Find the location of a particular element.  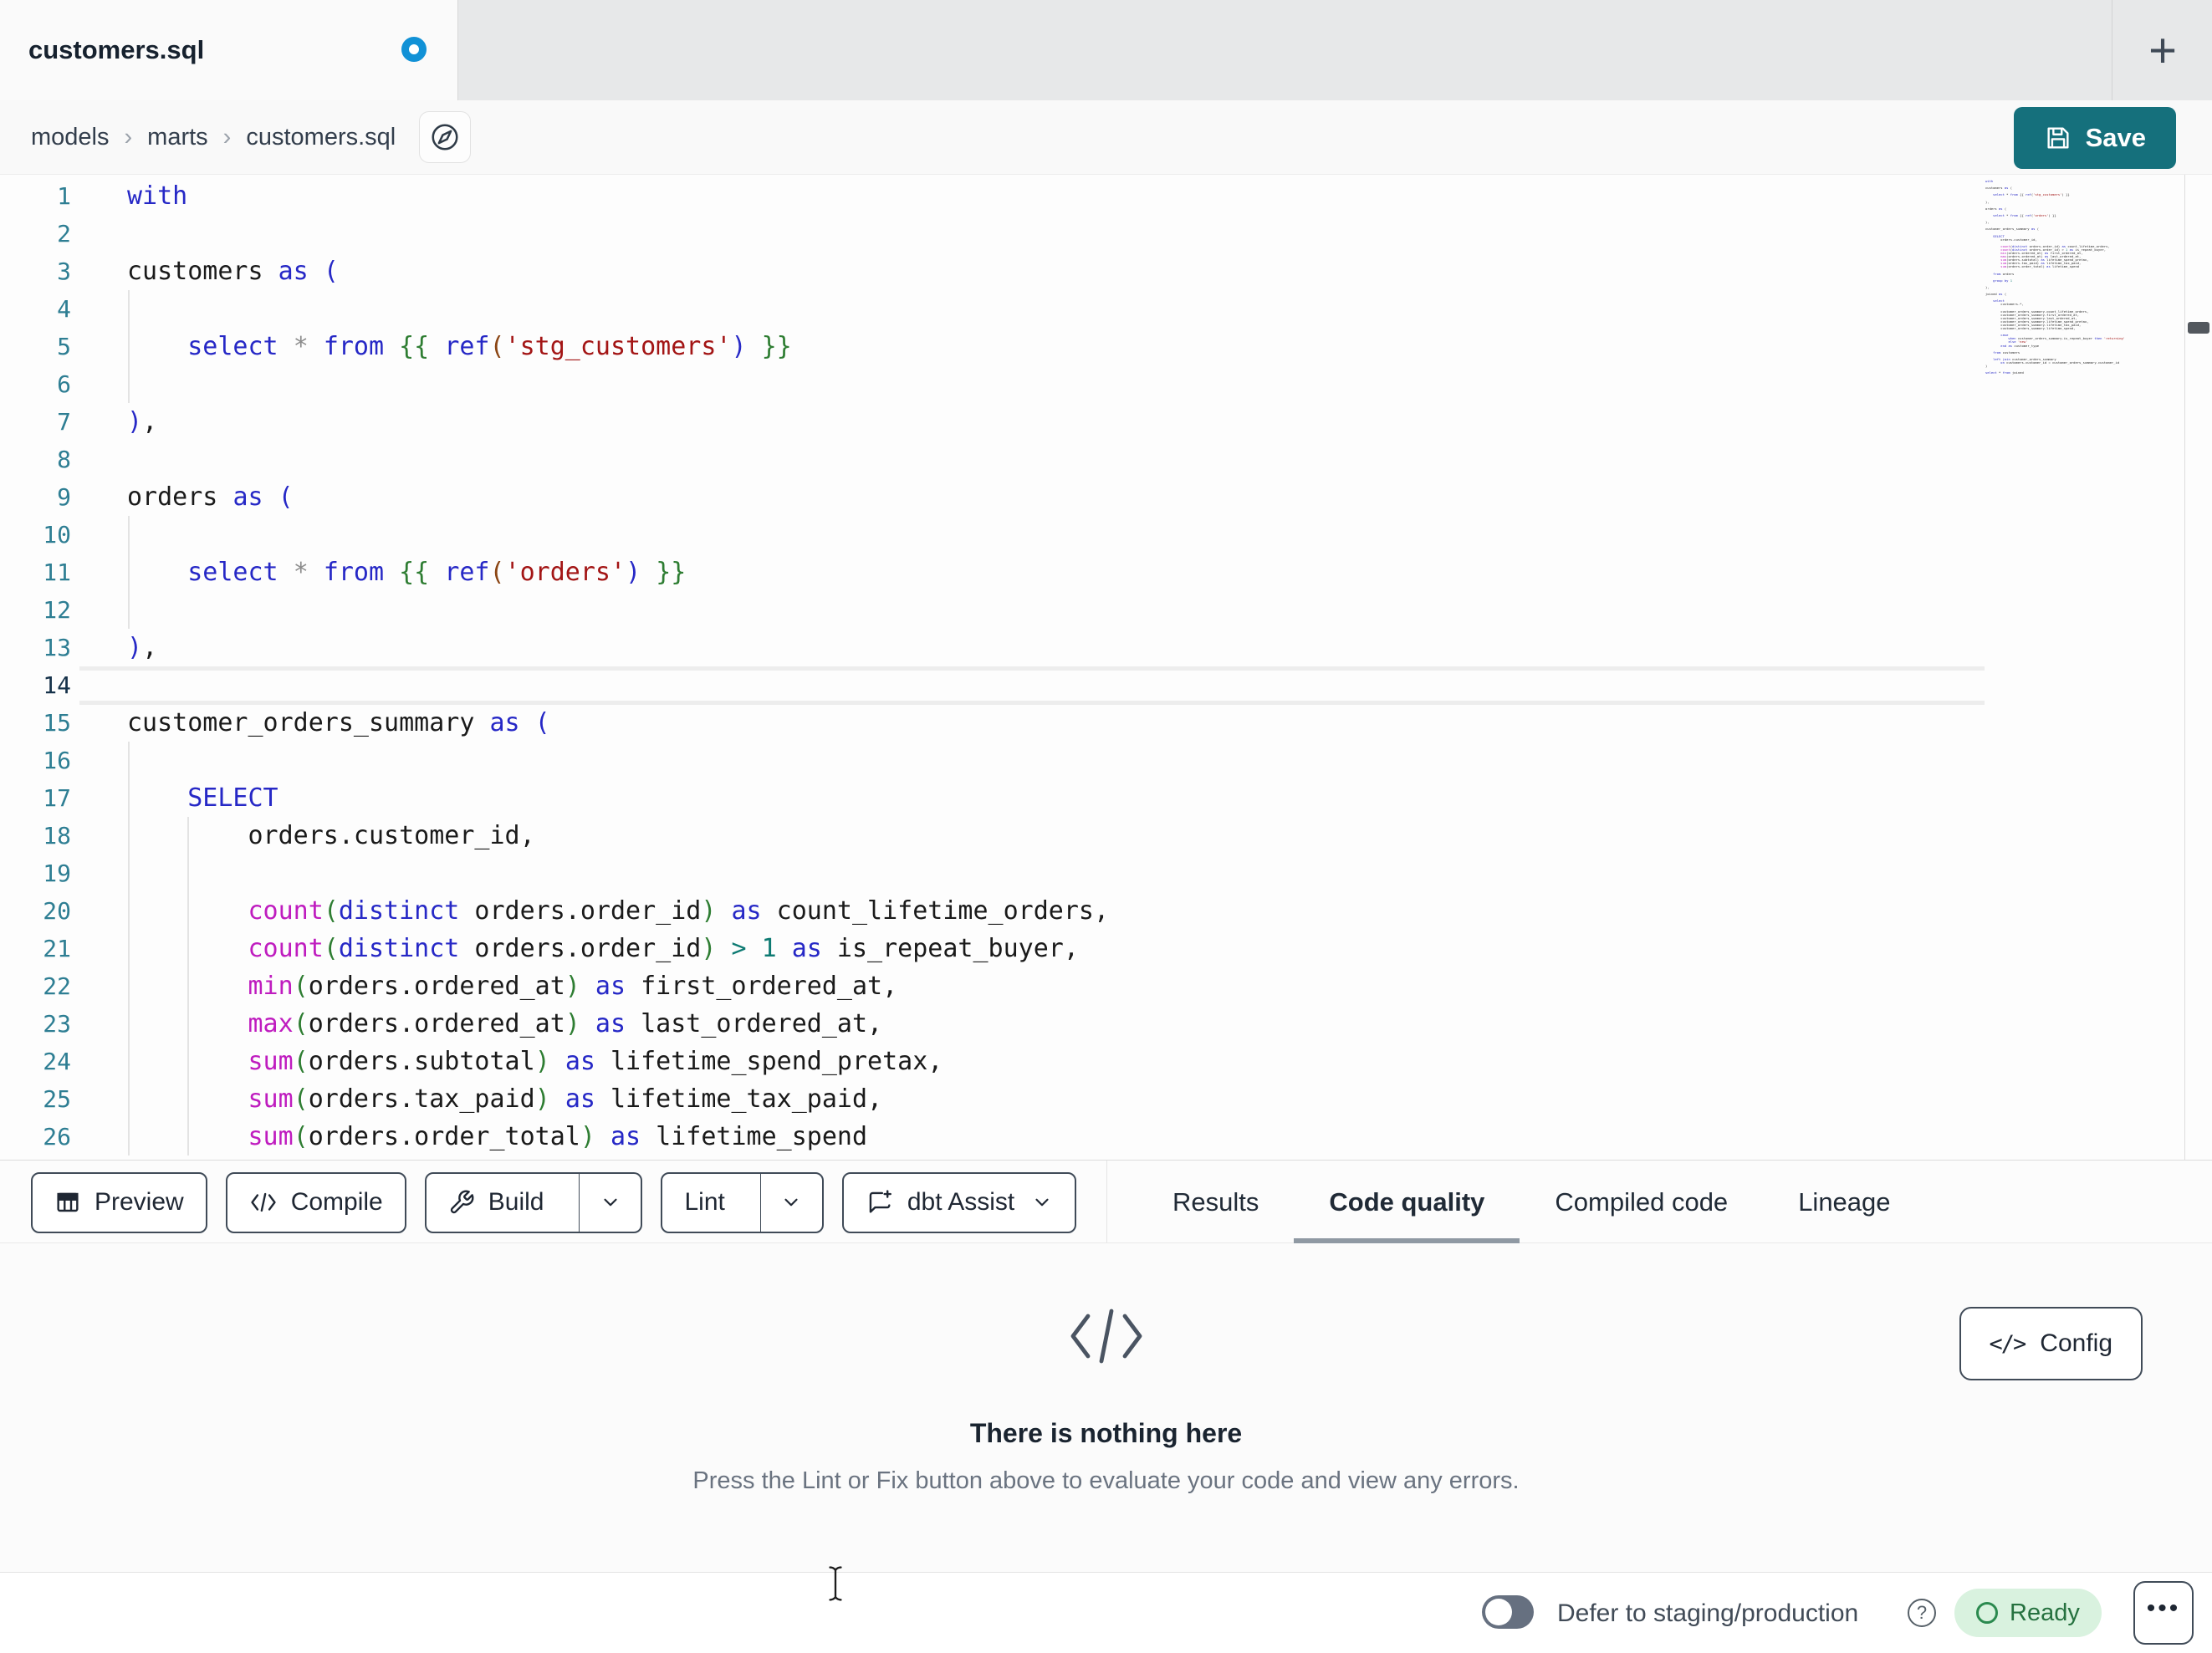

code-line: 11 select * from {{ ref('orders') }} is located at coordinates (1106, 572).